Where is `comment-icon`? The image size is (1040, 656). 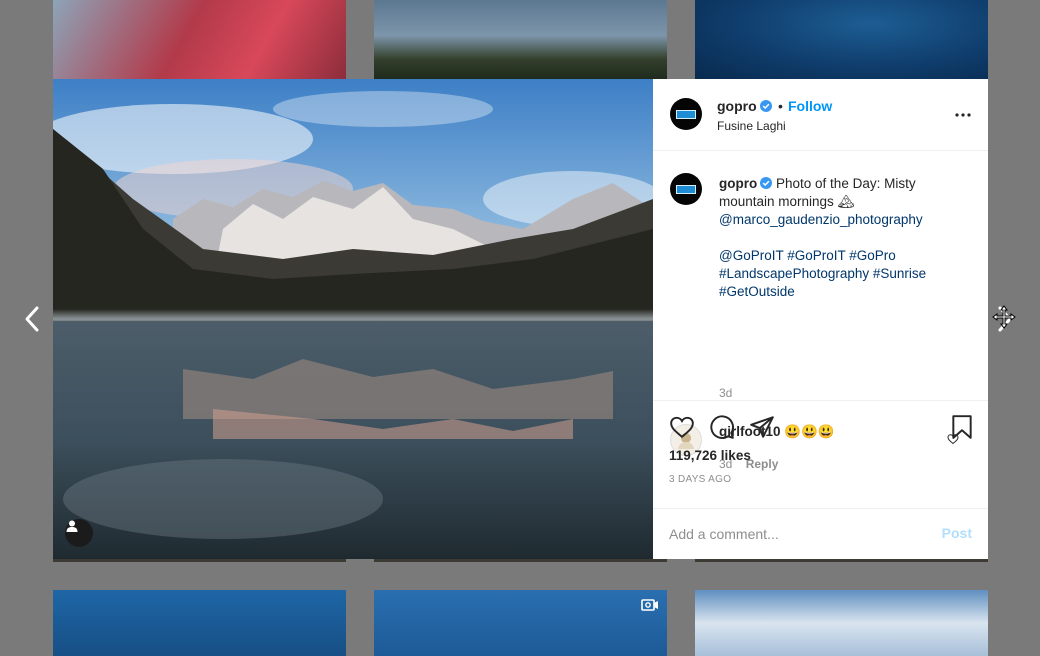
comment-icon is located at coordinates (722, 427).